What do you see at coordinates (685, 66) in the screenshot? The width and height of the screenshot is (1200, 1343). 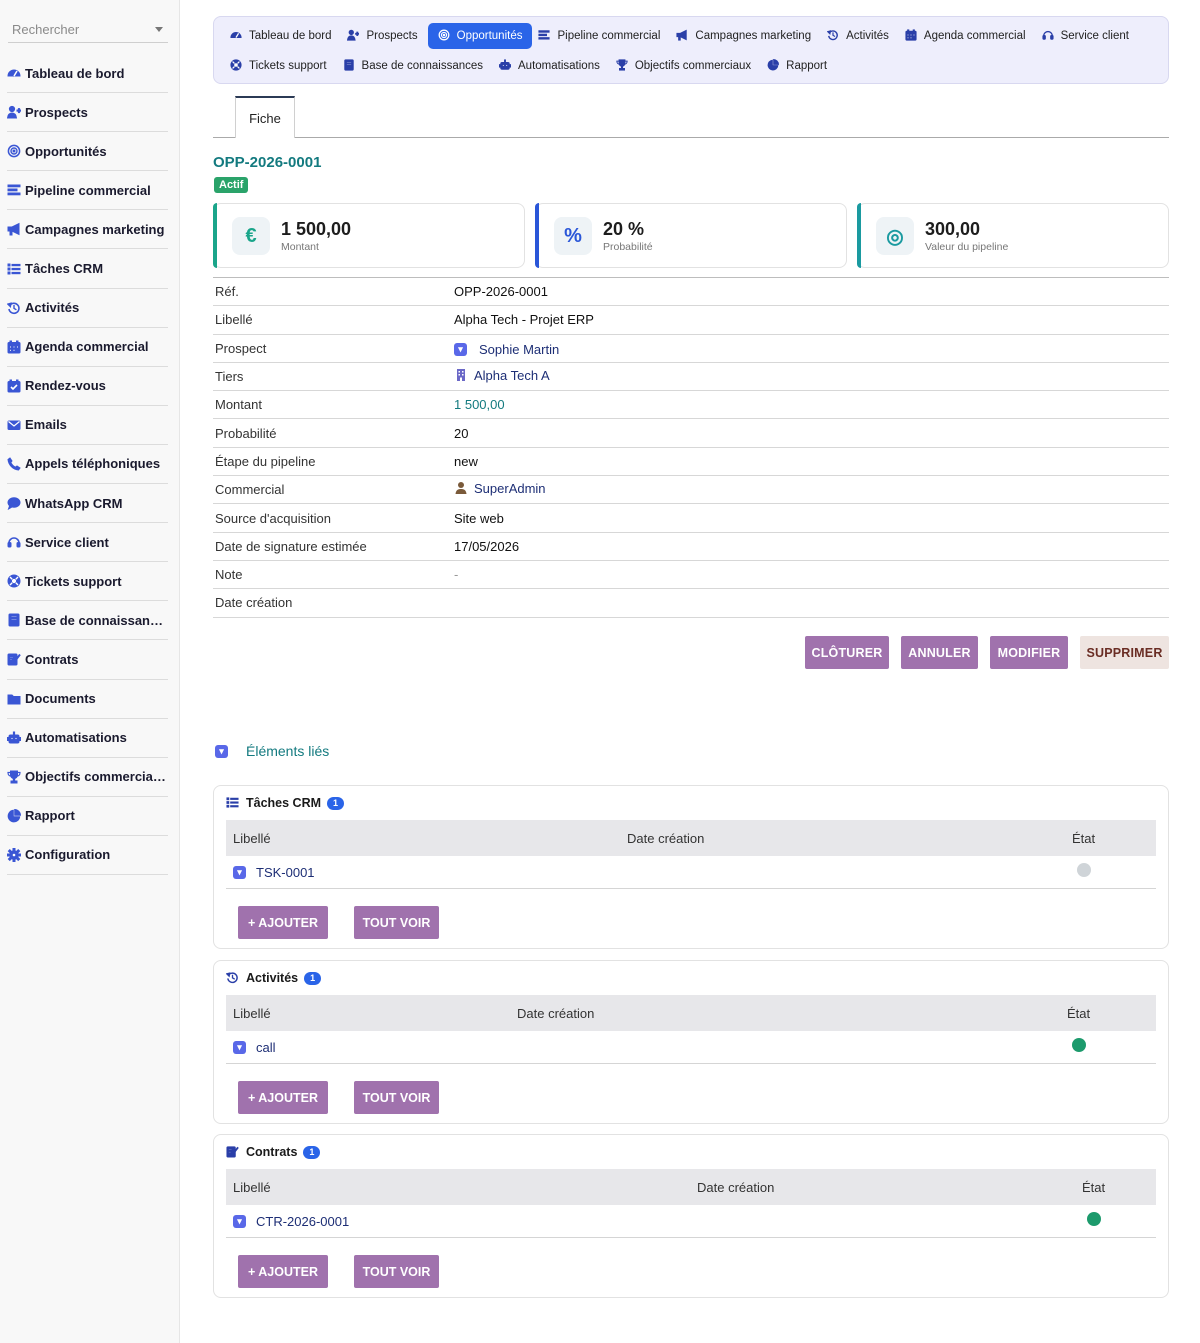 I see `topnav-item-objectifs-commerciaux: Objectifs commerciaux` at bounding box center [685, 66].